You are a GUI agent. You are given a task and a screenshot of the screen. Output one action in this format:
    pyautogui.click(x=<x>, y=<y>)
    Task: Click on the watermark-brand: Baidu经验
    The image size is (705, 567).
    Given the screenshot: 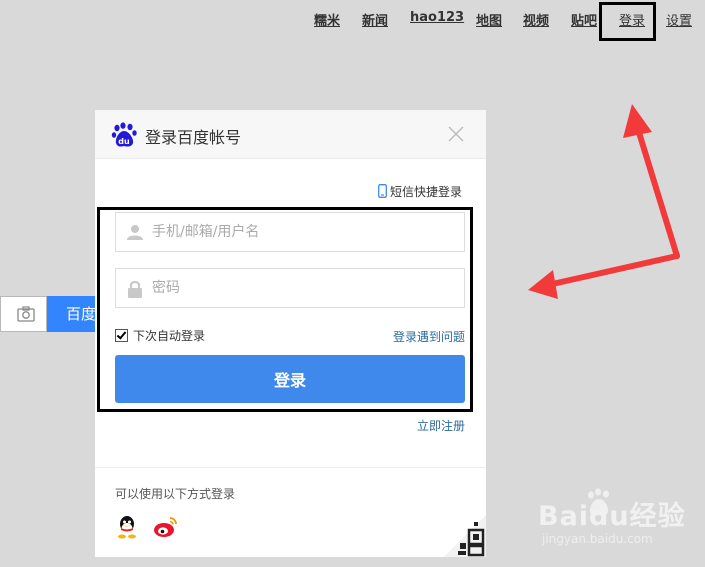 What is the action you would take?
    pyautogui.click(x=612, y=516)
    